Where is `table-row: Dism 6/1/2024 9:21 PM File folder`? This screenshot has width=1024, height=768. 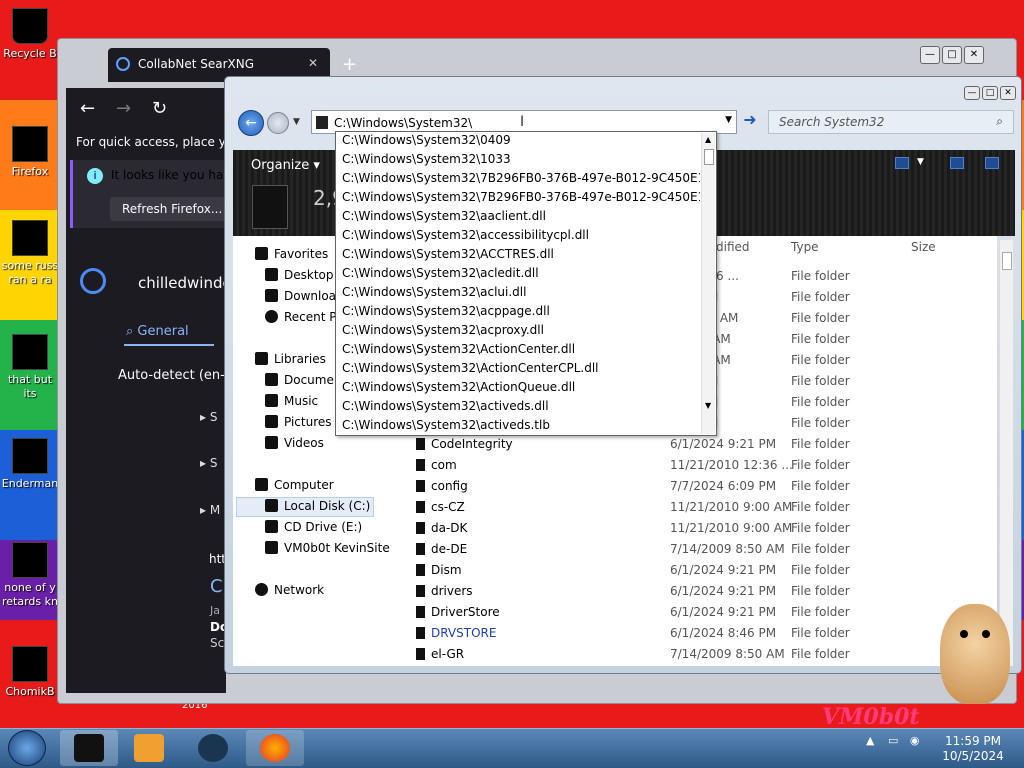
table-row: Dism 6/1/2024 9:21 PM File folder is located at coordinates (706, 570).